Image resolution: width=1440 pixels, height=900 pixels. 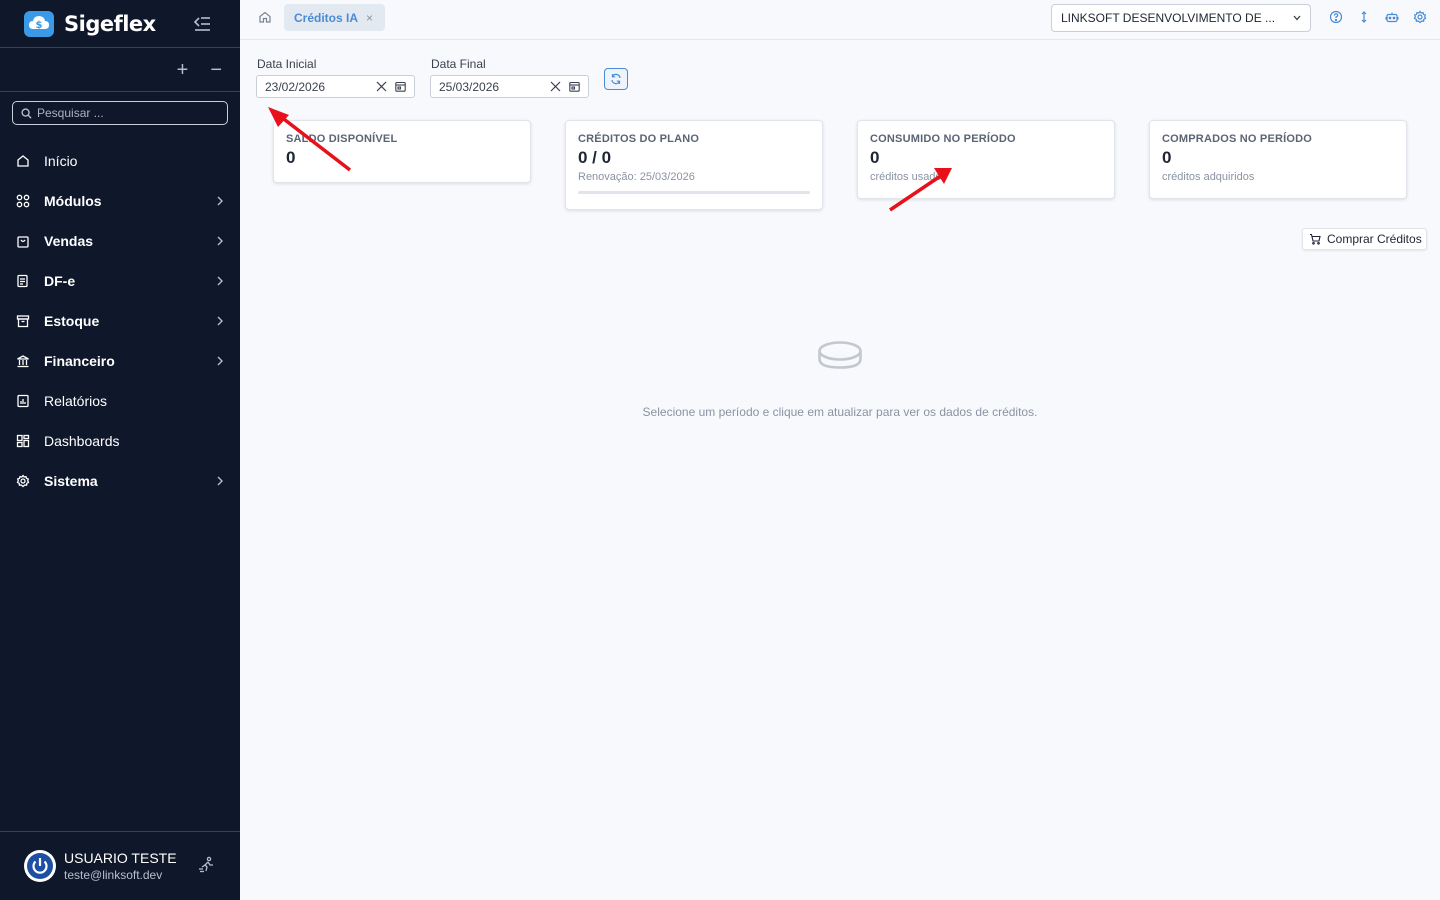 What do you see at coordinates (1378, 17) in the screenshot?
I see `topbar-icons` at bounding box center [1378, 17].